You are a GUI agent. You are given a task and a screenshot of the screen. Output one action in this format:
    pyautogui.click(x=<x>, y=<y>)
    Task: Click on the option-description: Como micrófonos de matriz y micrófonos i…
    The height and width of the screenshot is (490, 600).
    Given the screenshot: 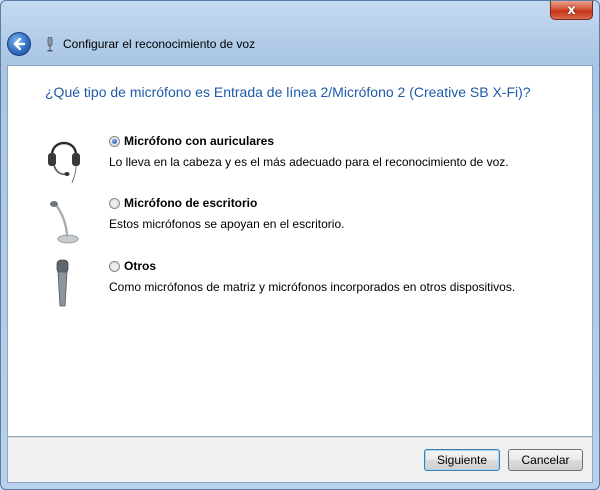 What is the action you would take?
    pyautogui.click(x=312, y=287)
    